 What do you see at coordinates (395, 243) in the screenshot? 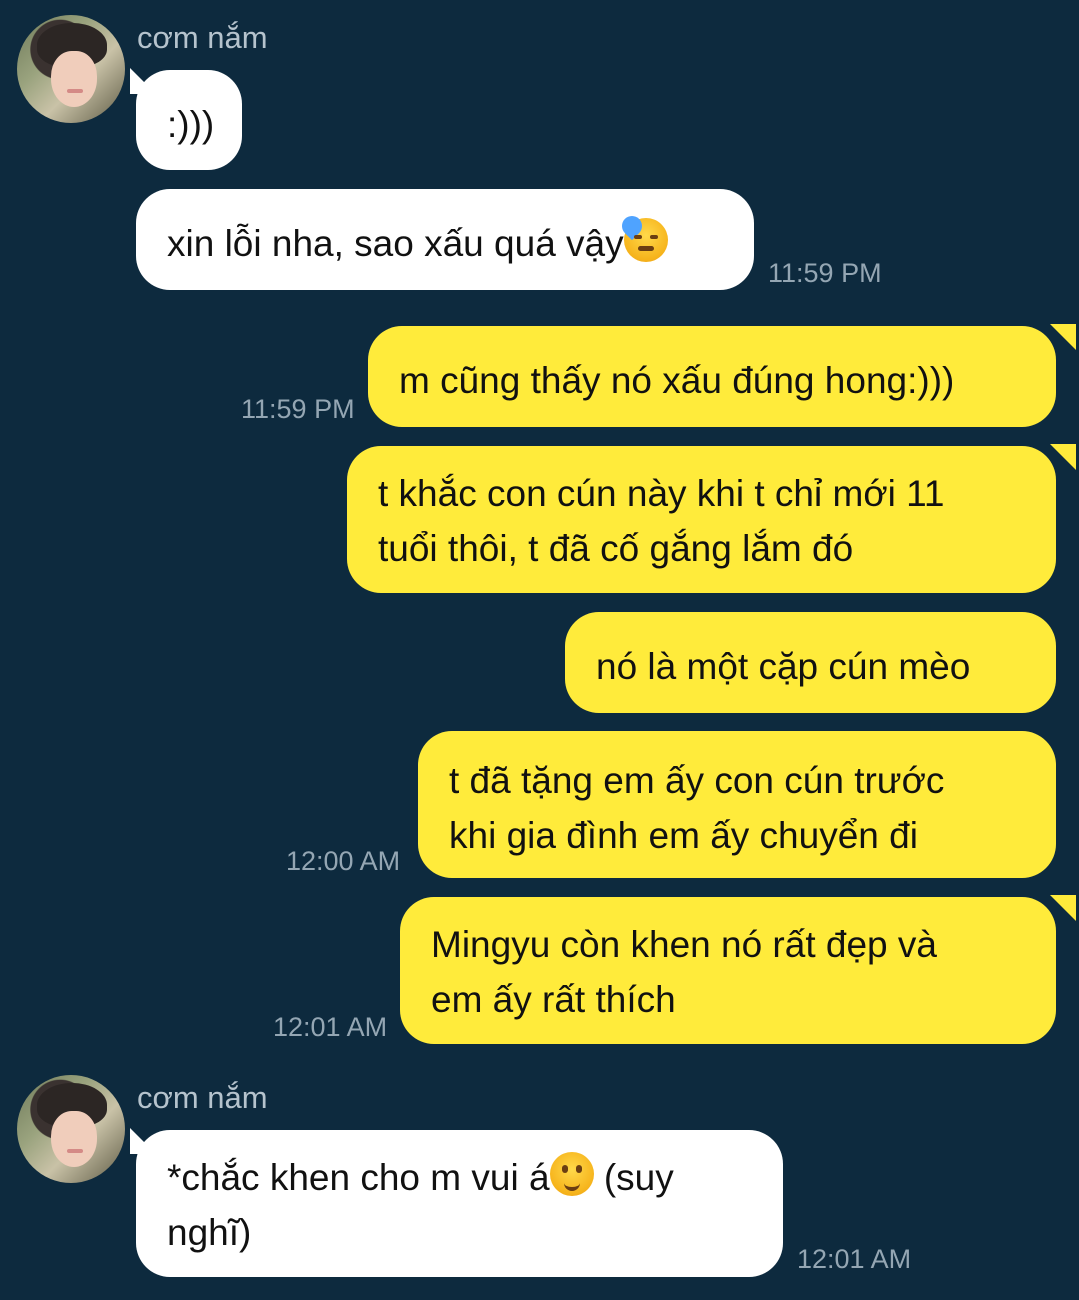
I see `message-text: xin lỗi nha, sao xấu quá vậy` at bounding box center [395, 243].